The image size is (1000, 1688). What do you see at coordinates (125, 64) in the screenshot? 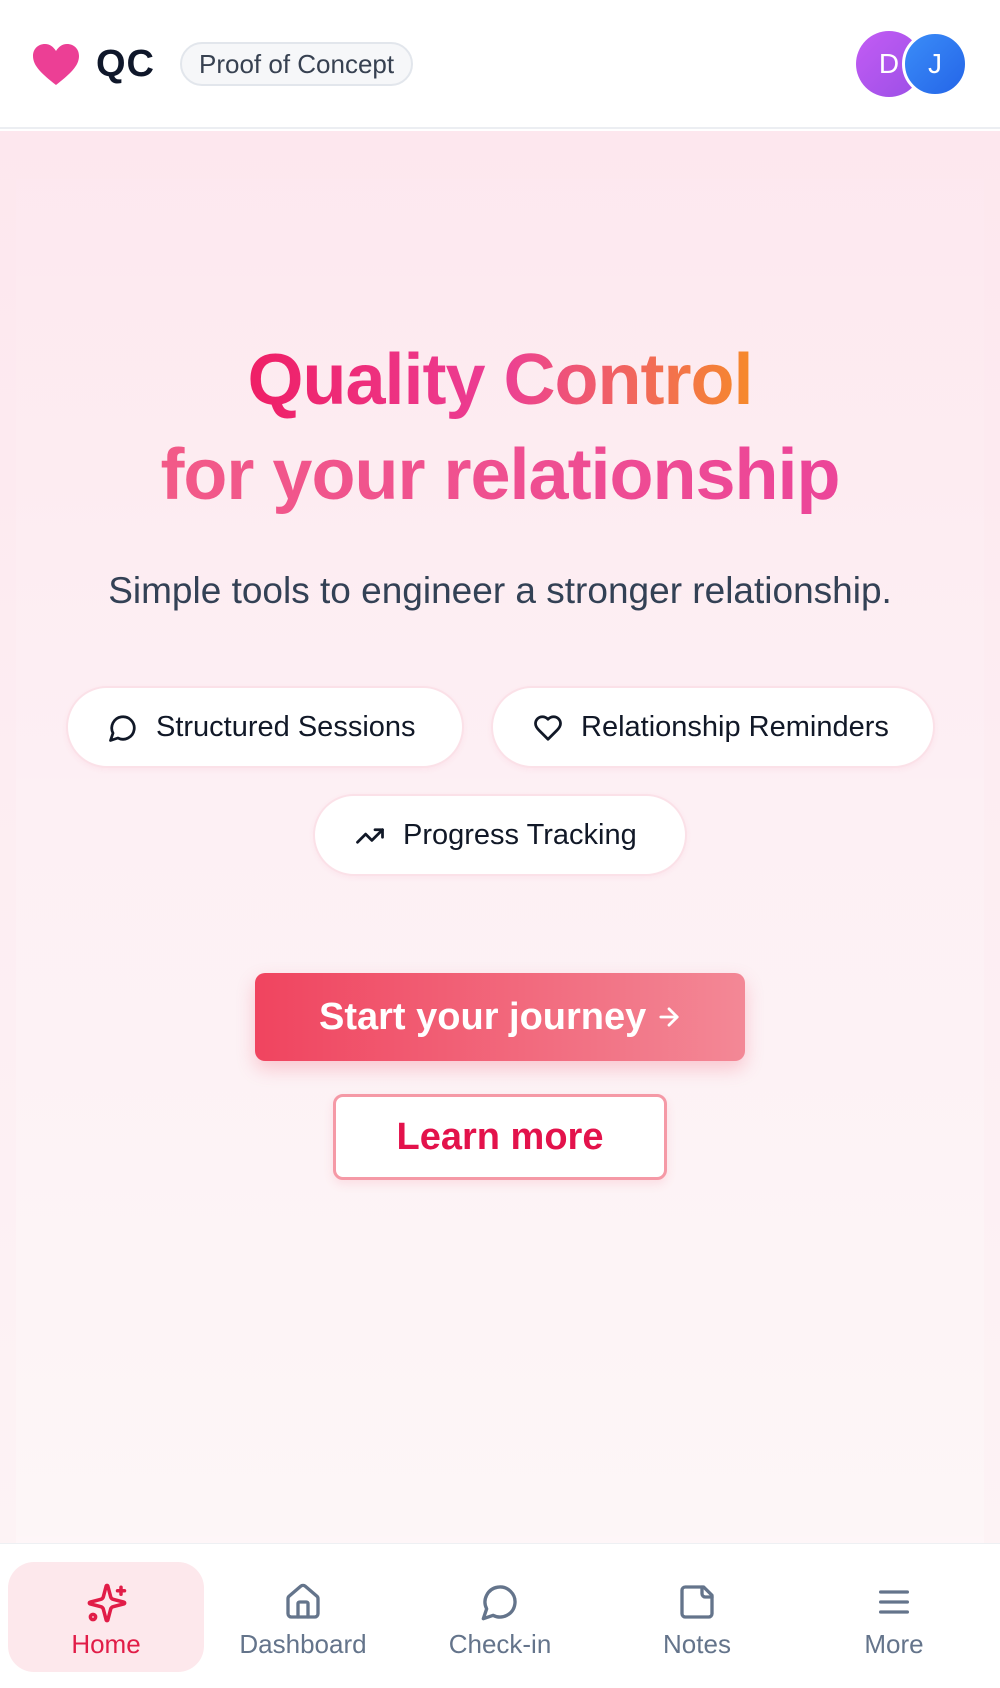
I see `brand-name: QC` at bounding box center [125, 64].